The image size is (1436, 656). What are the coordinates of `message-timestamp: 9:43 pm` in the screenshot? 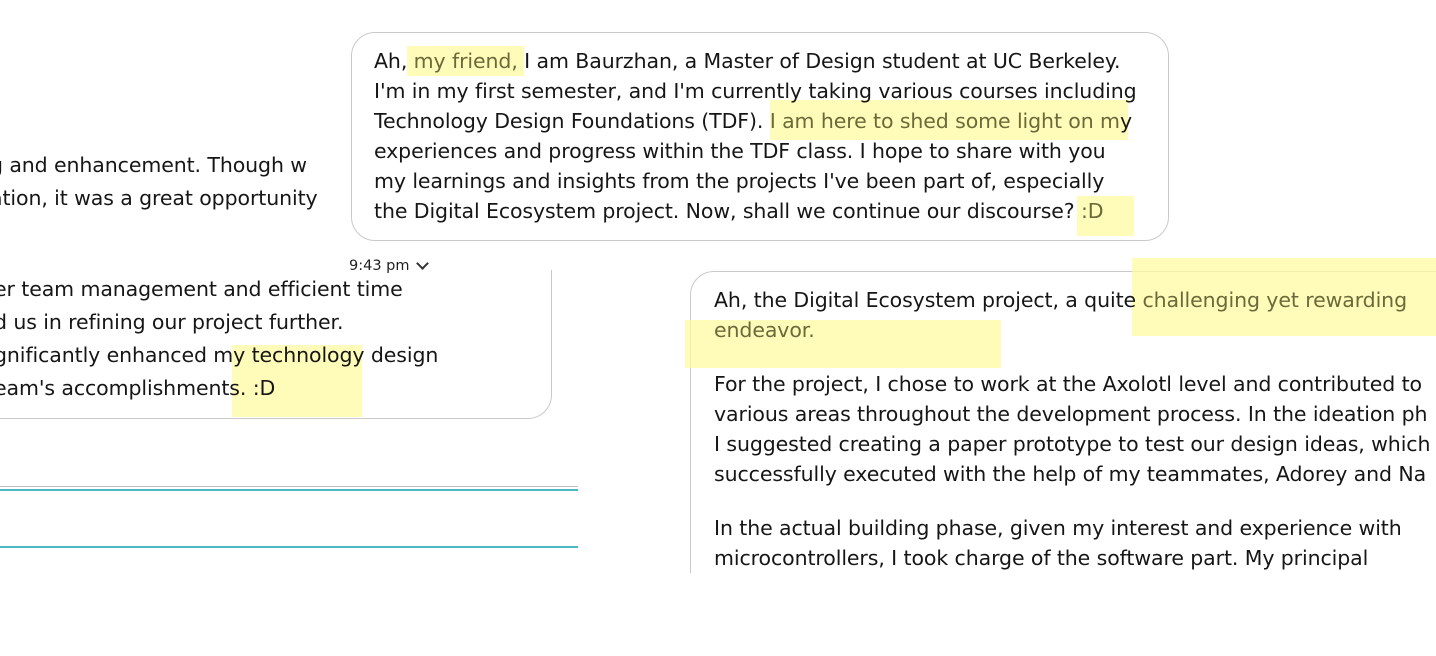 It's located at (389, 266).